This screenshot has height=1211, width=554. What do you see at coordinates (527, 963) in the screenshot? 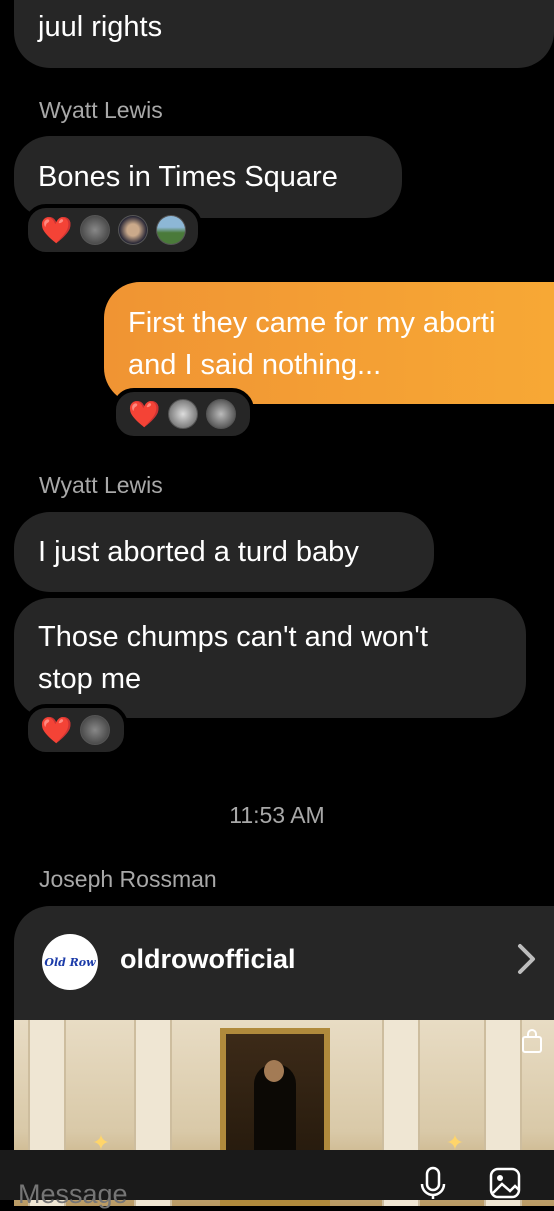
I see `chevron-right-icon` at bounding box center [527, 963].